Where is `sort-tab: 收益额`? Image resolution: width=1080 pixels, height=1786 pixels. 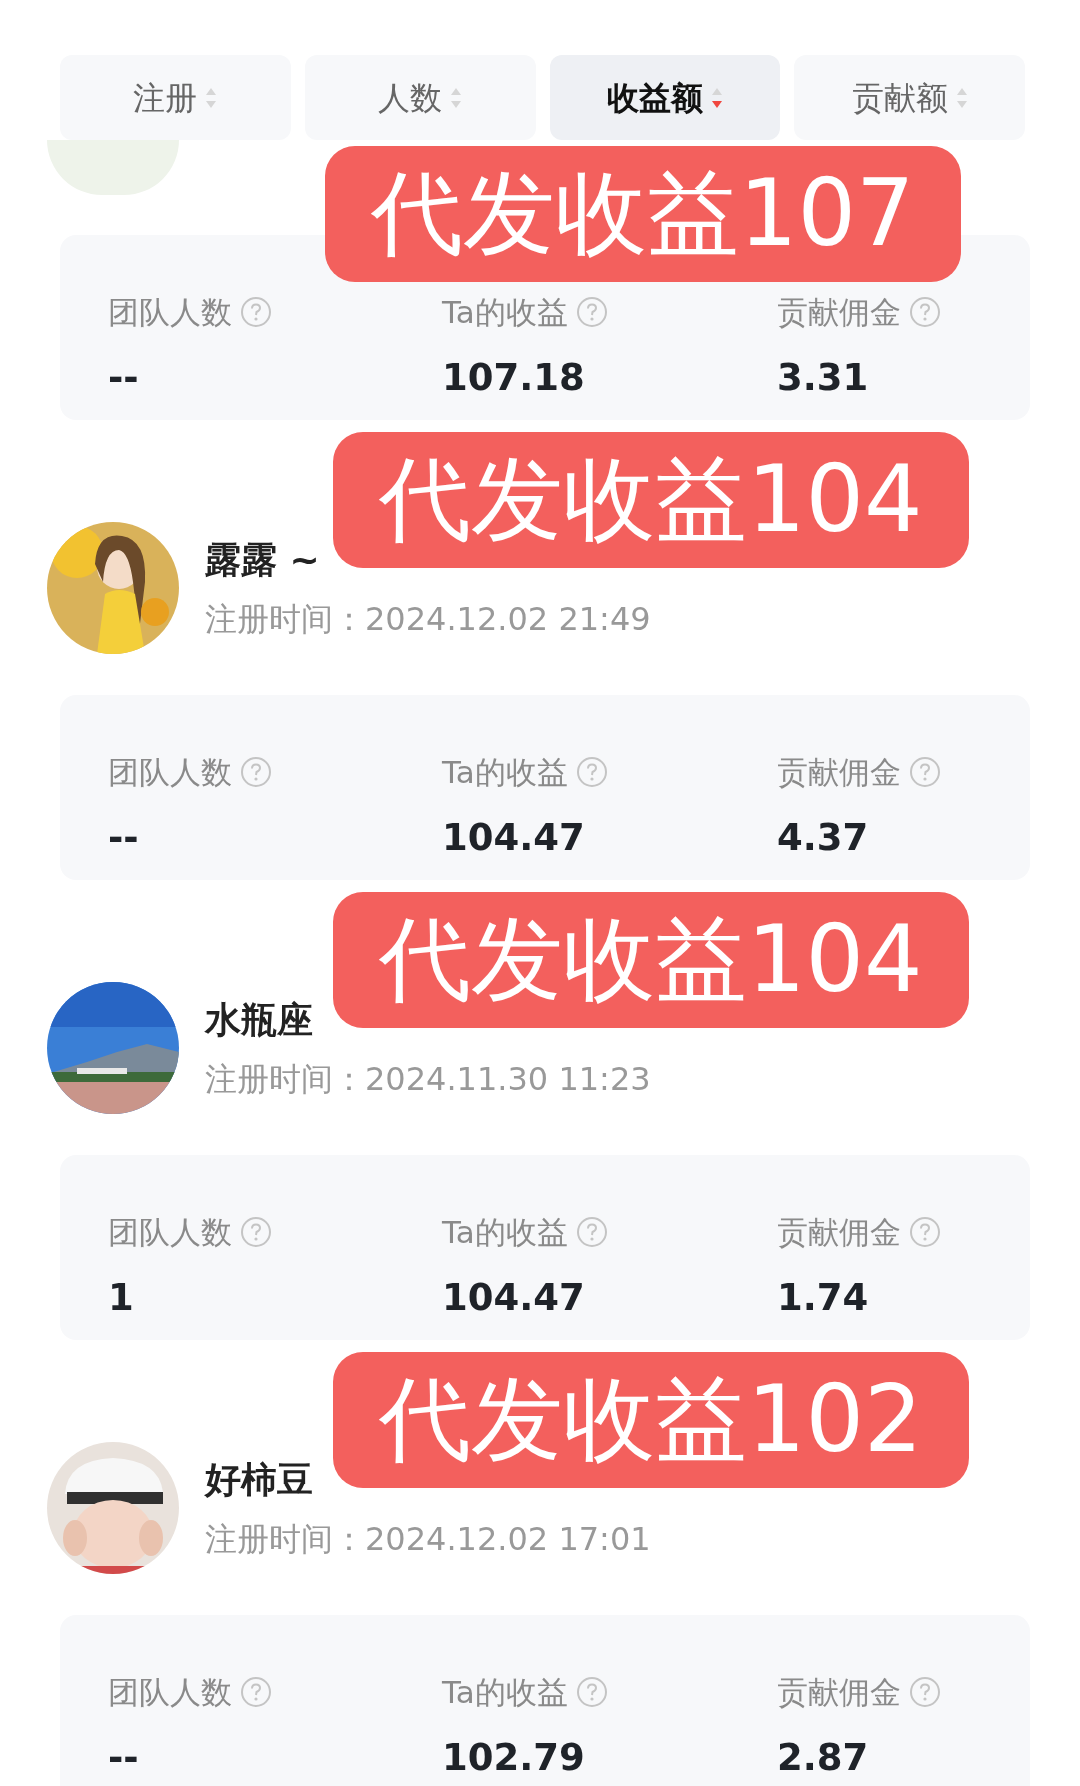 sort-tab: 收益额 is located at coordinates (665, 97).